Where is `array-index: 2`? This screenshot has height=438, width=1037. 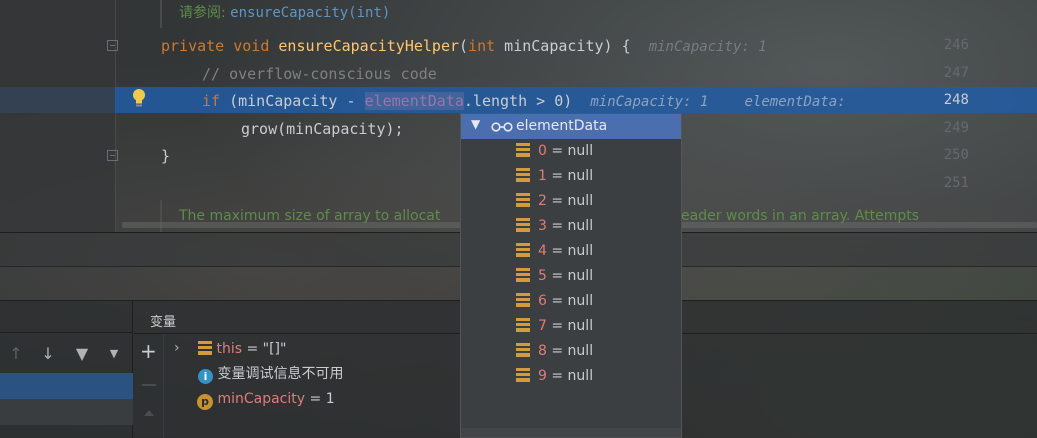 array-index: 2 is located at coordinates (542, 201).